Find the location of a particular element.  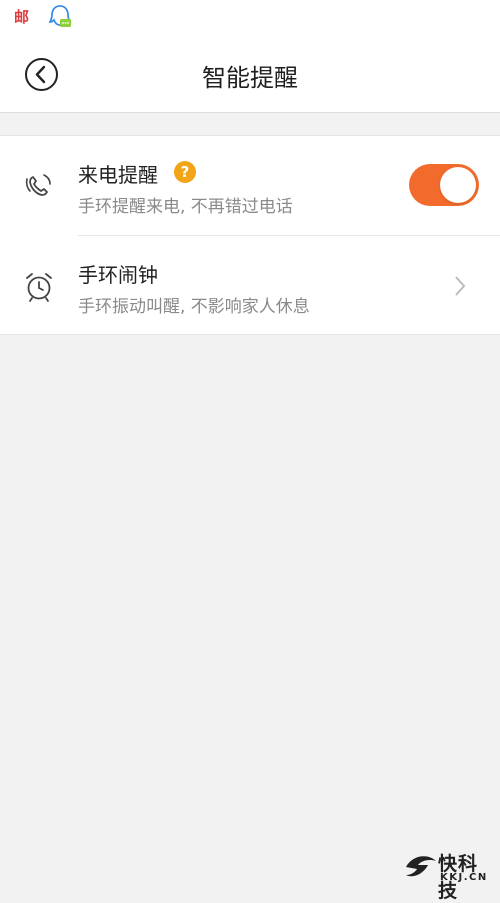

chevron-right-icon is located at coordinates (460, 286).